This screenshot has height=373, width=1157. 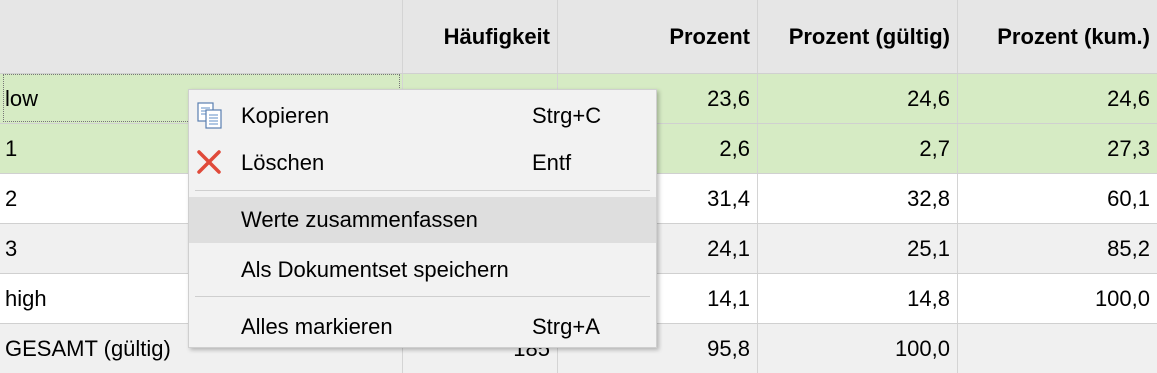 I want to click on menu-item-label: Kopieren, so click(x=285, y=115).